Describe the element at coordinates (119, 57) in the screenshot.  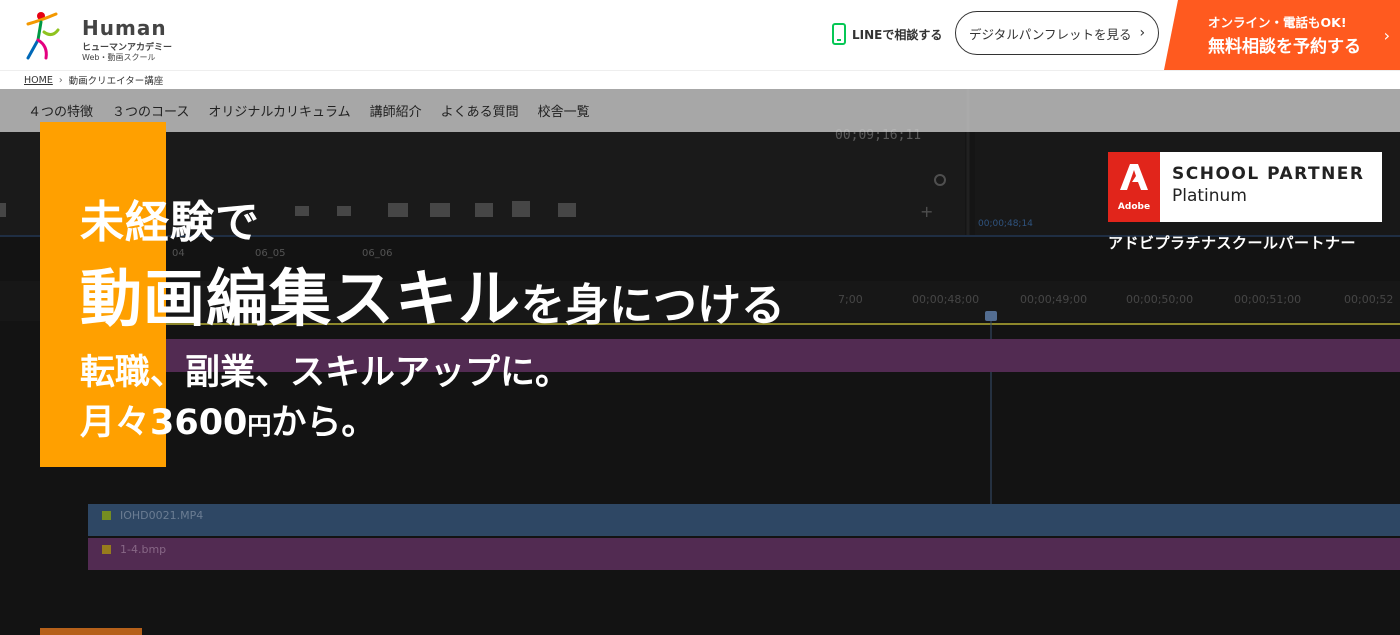
I see `logo-tagline: Web・動画スクール` at that location.